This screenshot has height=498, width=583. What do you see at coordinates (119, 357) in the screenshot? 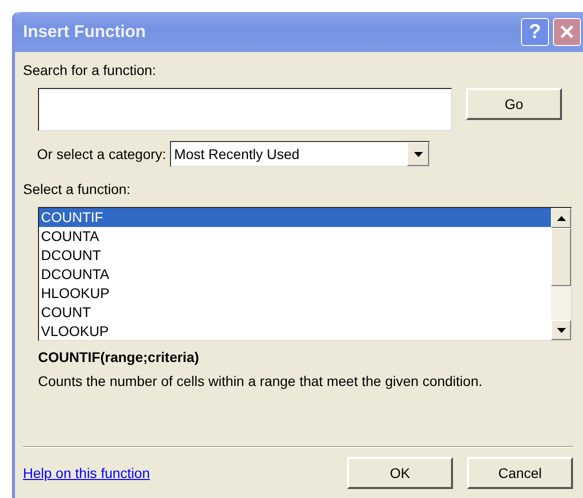
I see `function-signature: COUNTIF(range;criteria)` at bounding box center [119, 357].